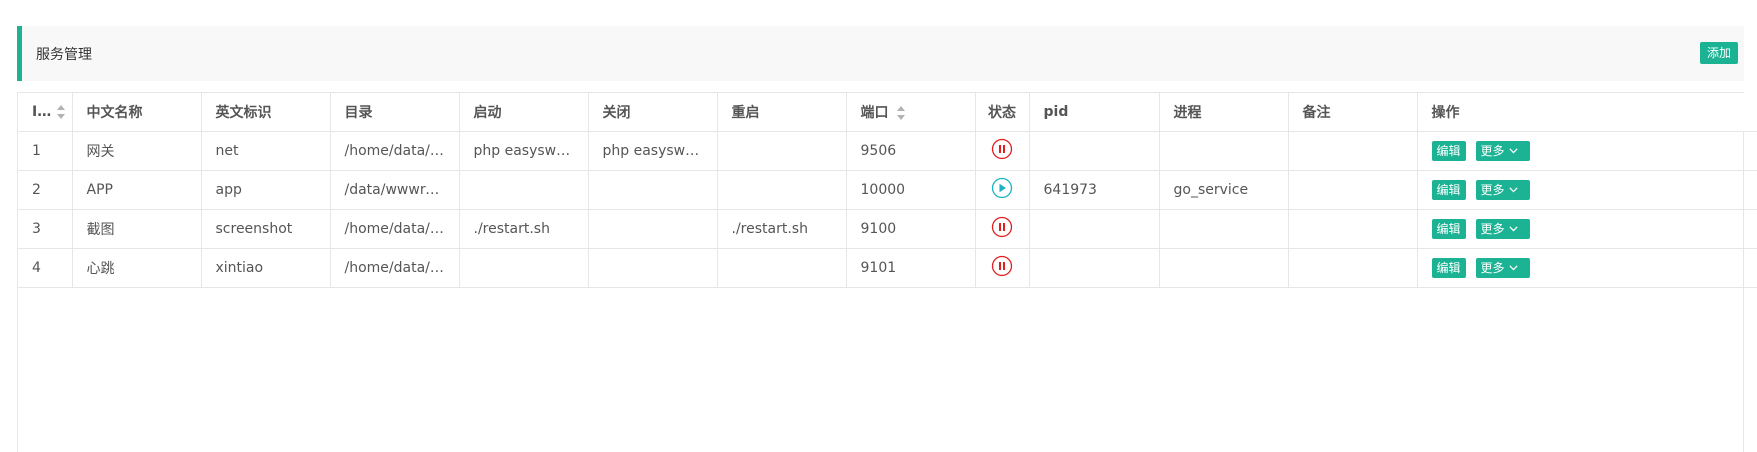 This screenshot has height=452, width=1757. I want to click on table-header-row: ID 中文名称 英文标识 目录 启动 关闭 重启 端口 状态 pid 进程 备注 操作, so click(887, 112).